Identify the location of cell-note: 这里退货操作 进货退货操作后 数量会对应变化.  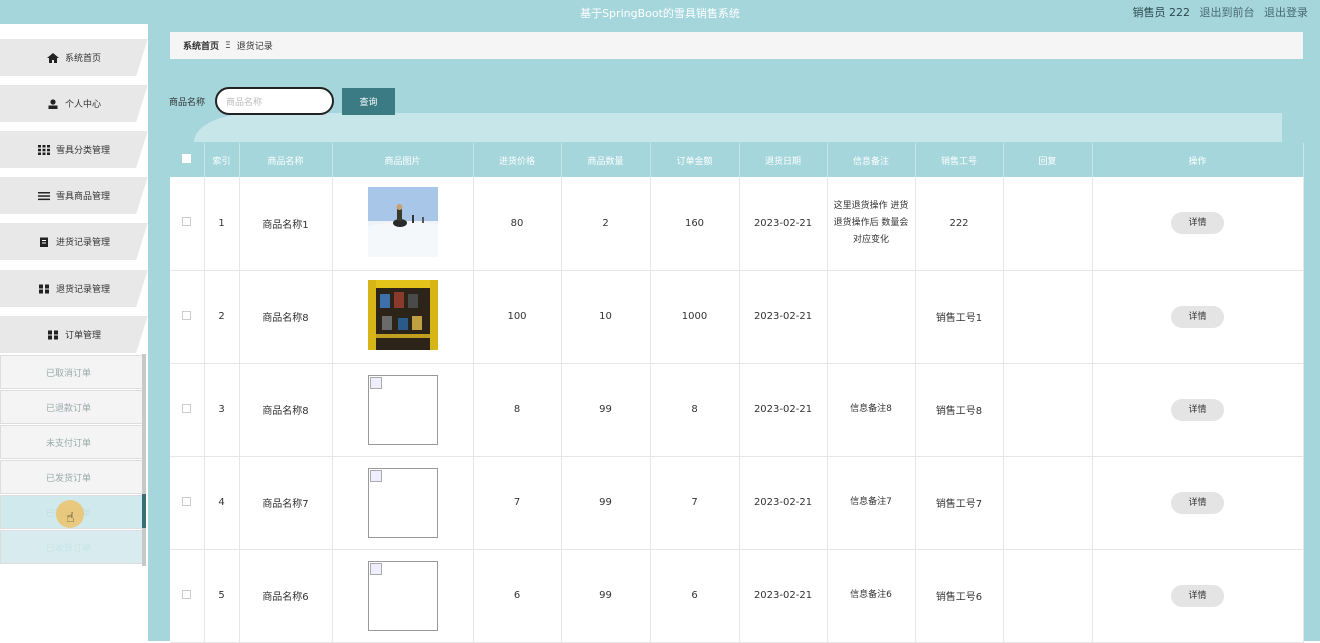
(871, 224).